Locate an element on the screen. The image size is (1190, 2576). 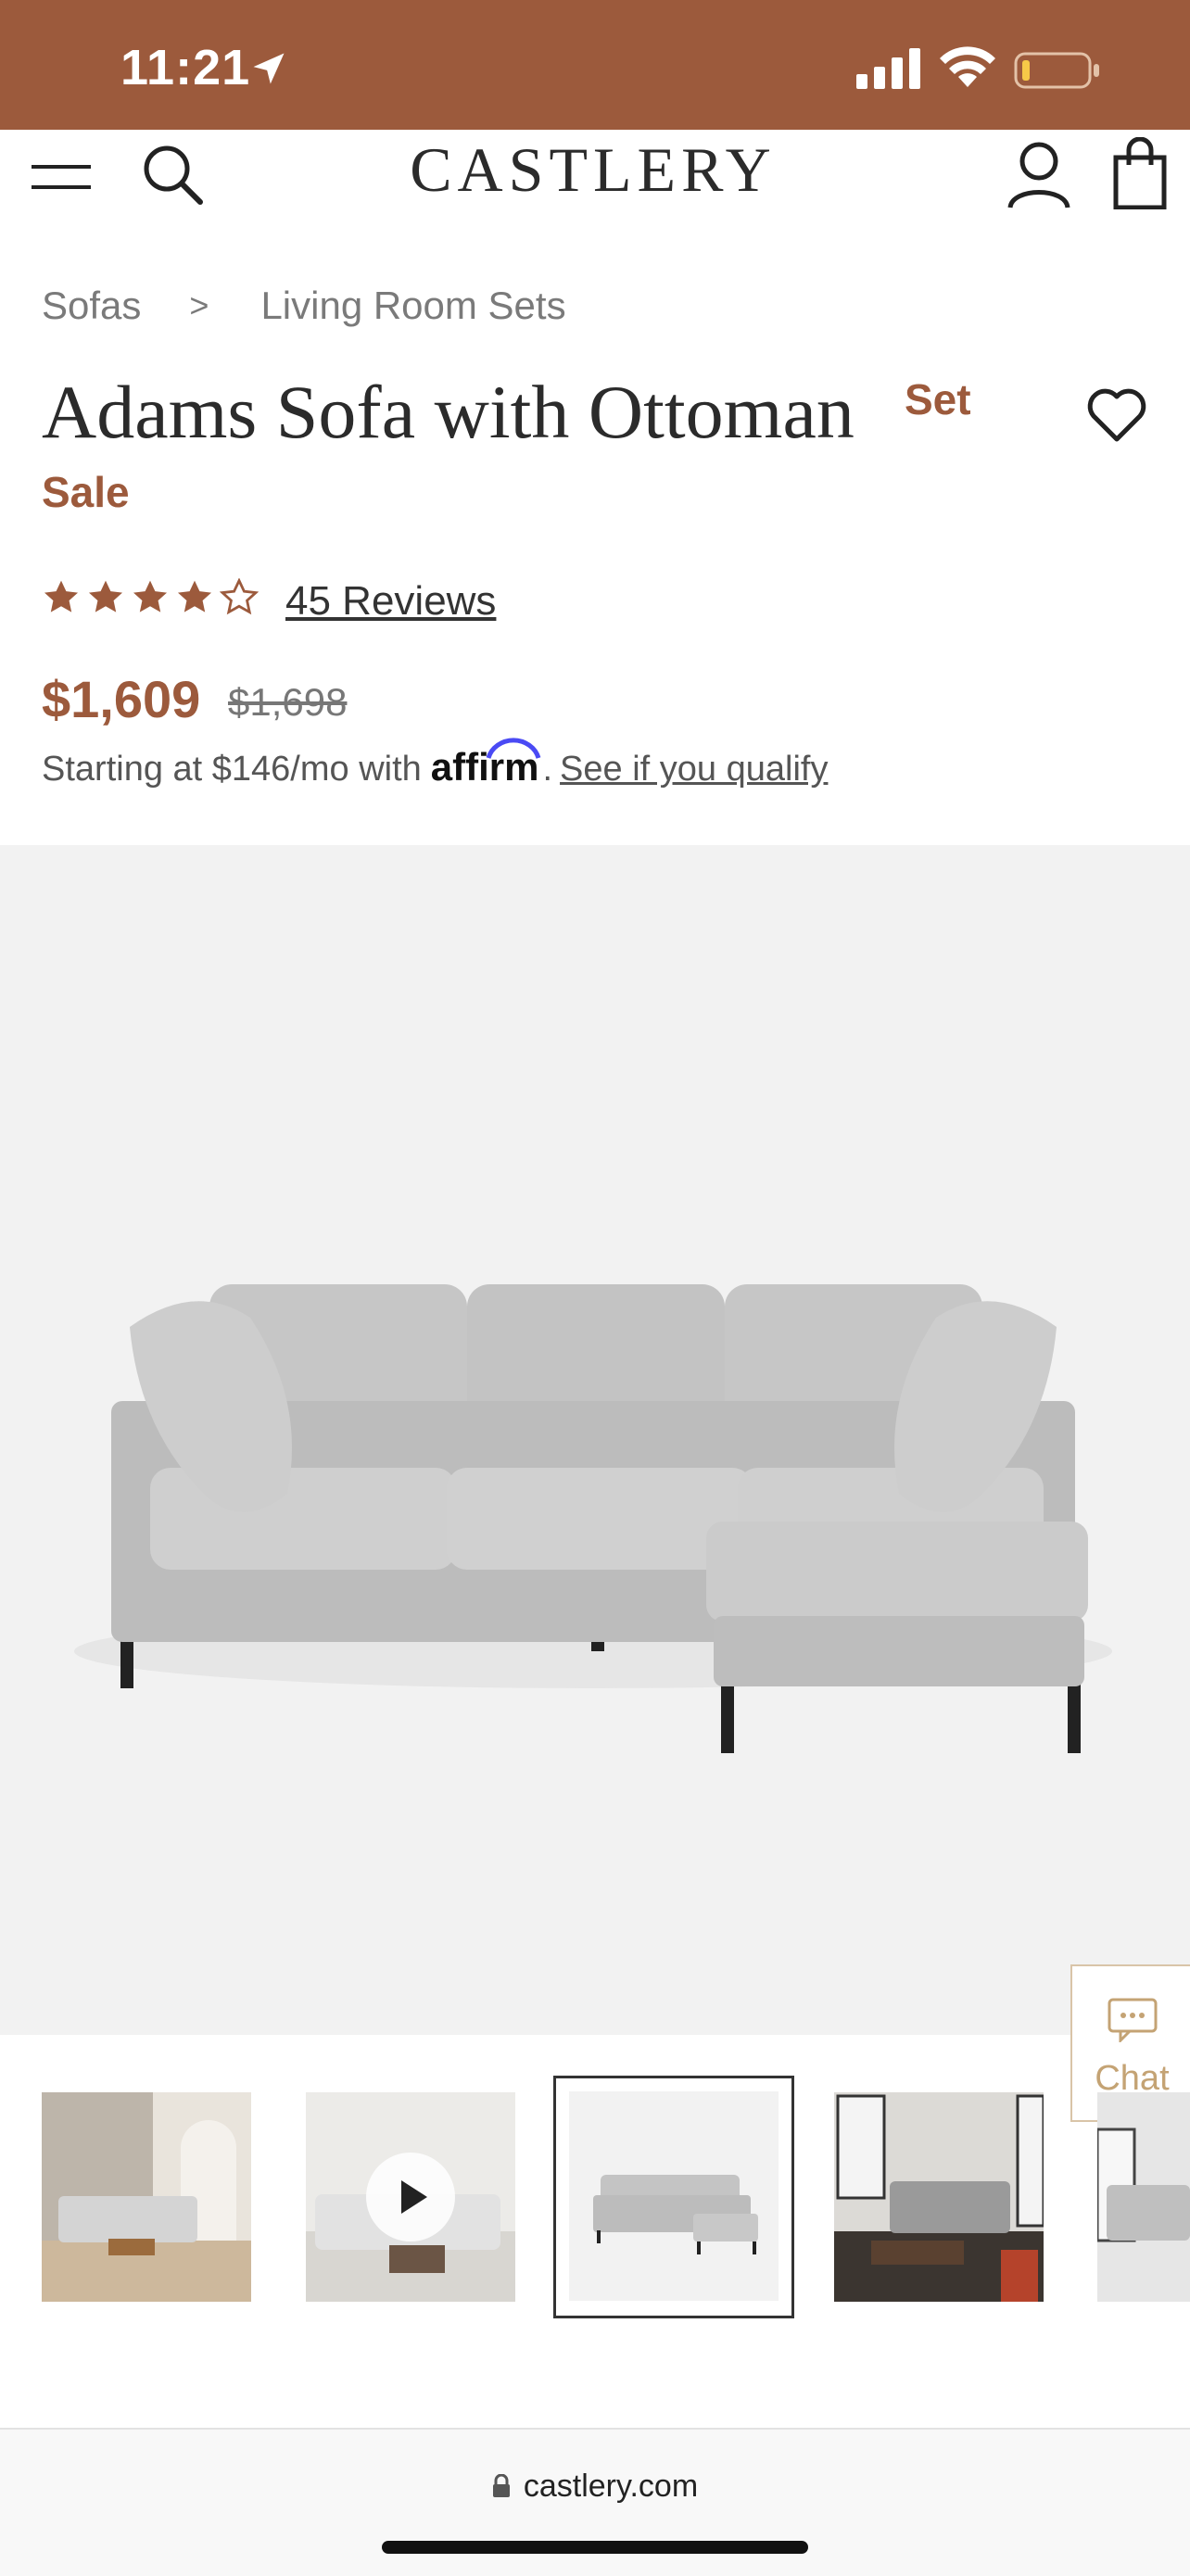
search-icon is located at coordinates (172, 174).